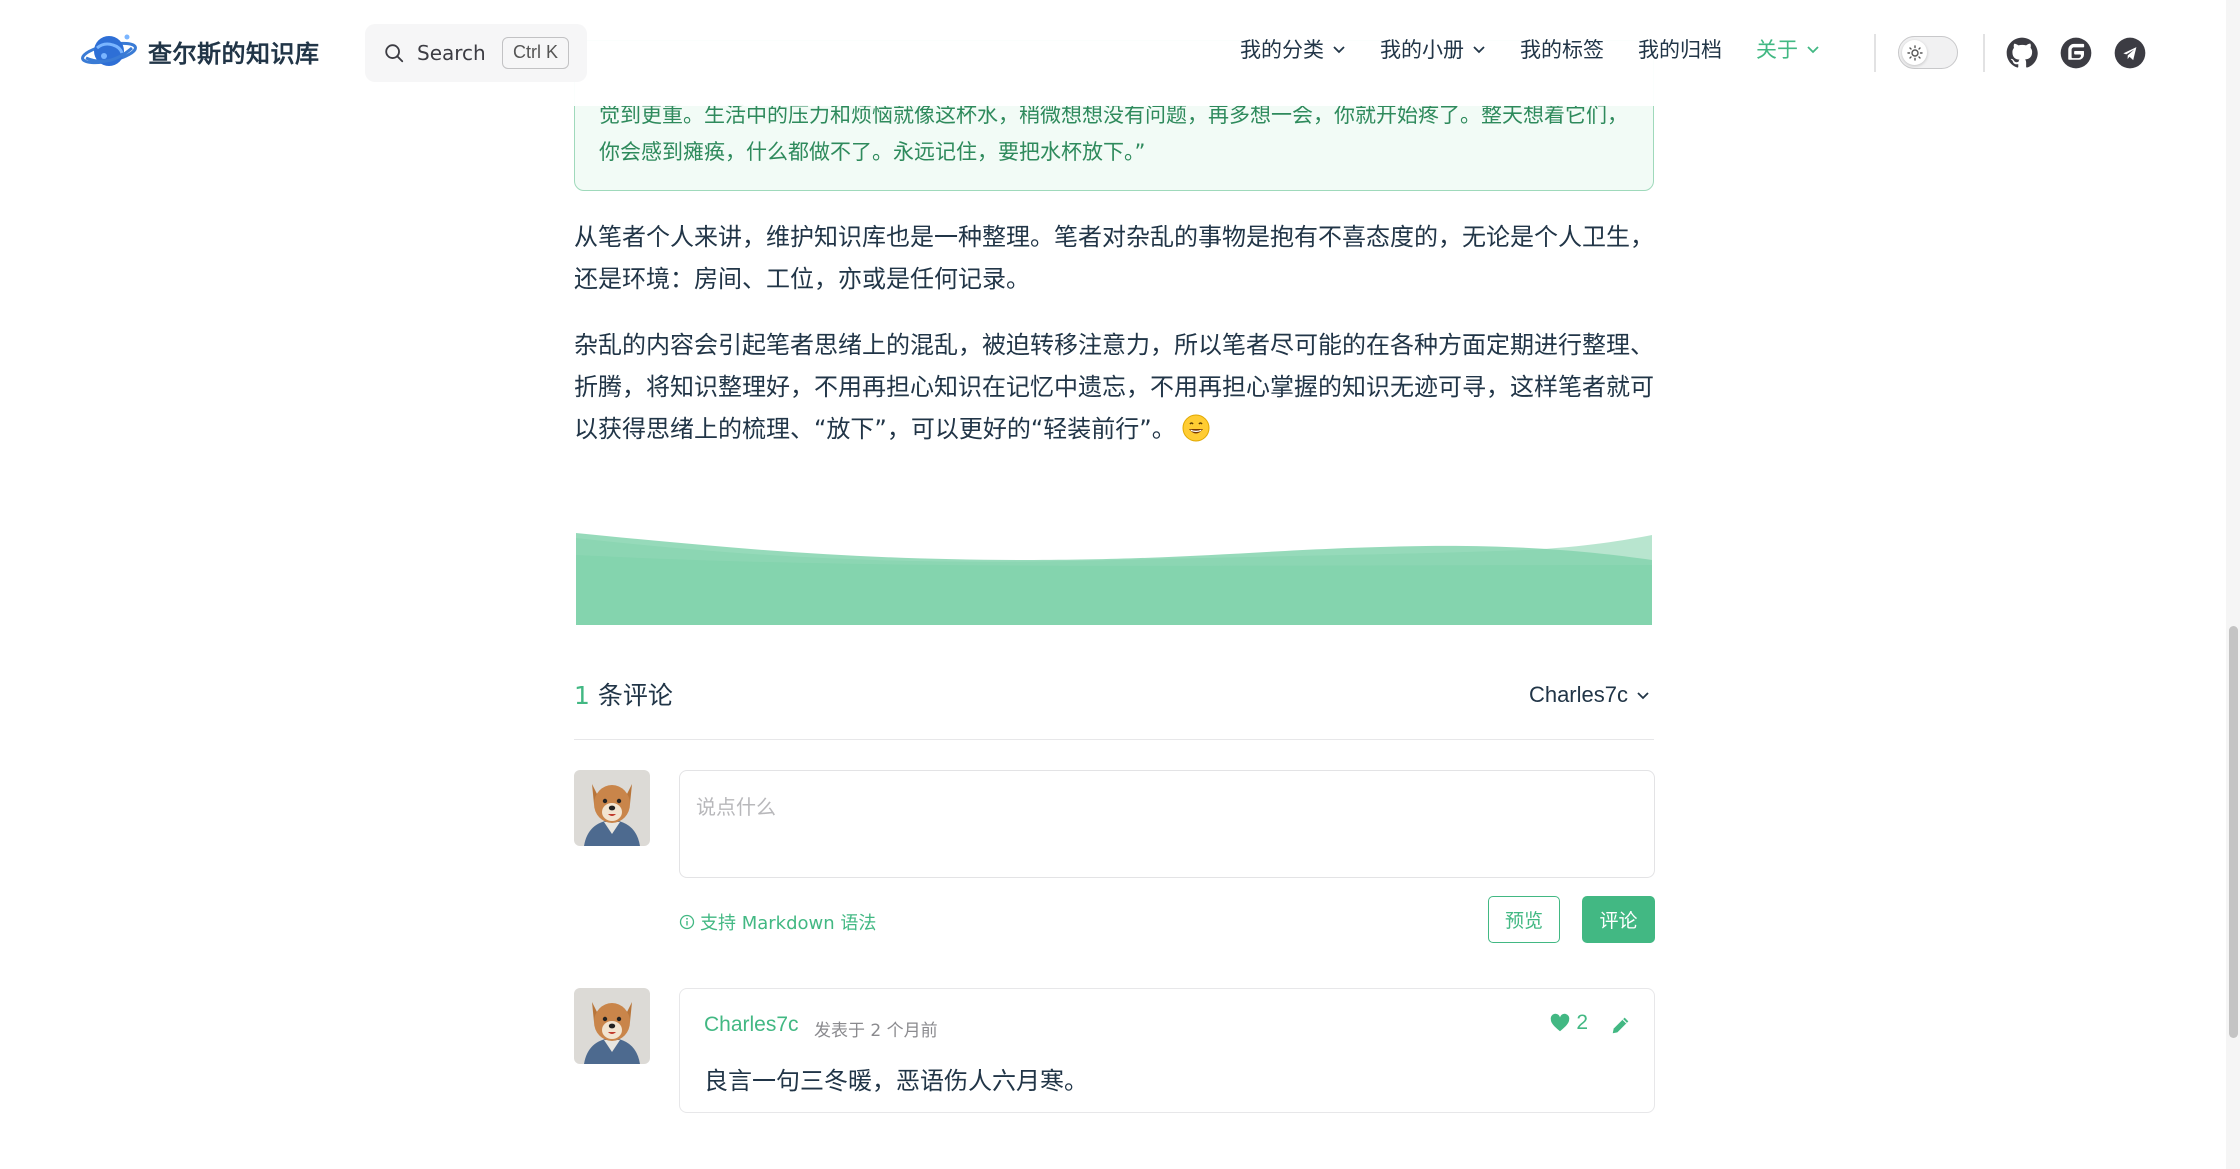  What do you see at coordinates (2233, 832) in the screenshot?
I see `scrollbar-thumb` at bounding box center [2233, 832].